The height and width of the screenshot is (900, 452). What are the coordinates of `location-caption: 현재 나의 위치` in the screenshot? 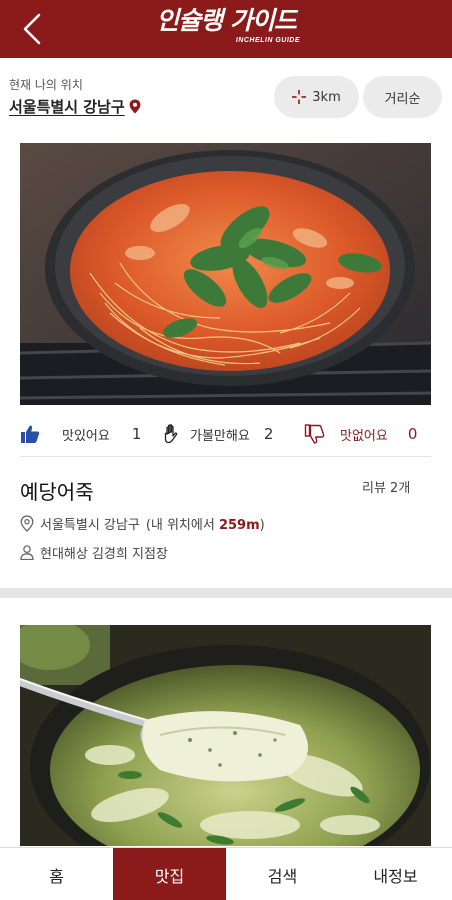 It's located at (46, 85).